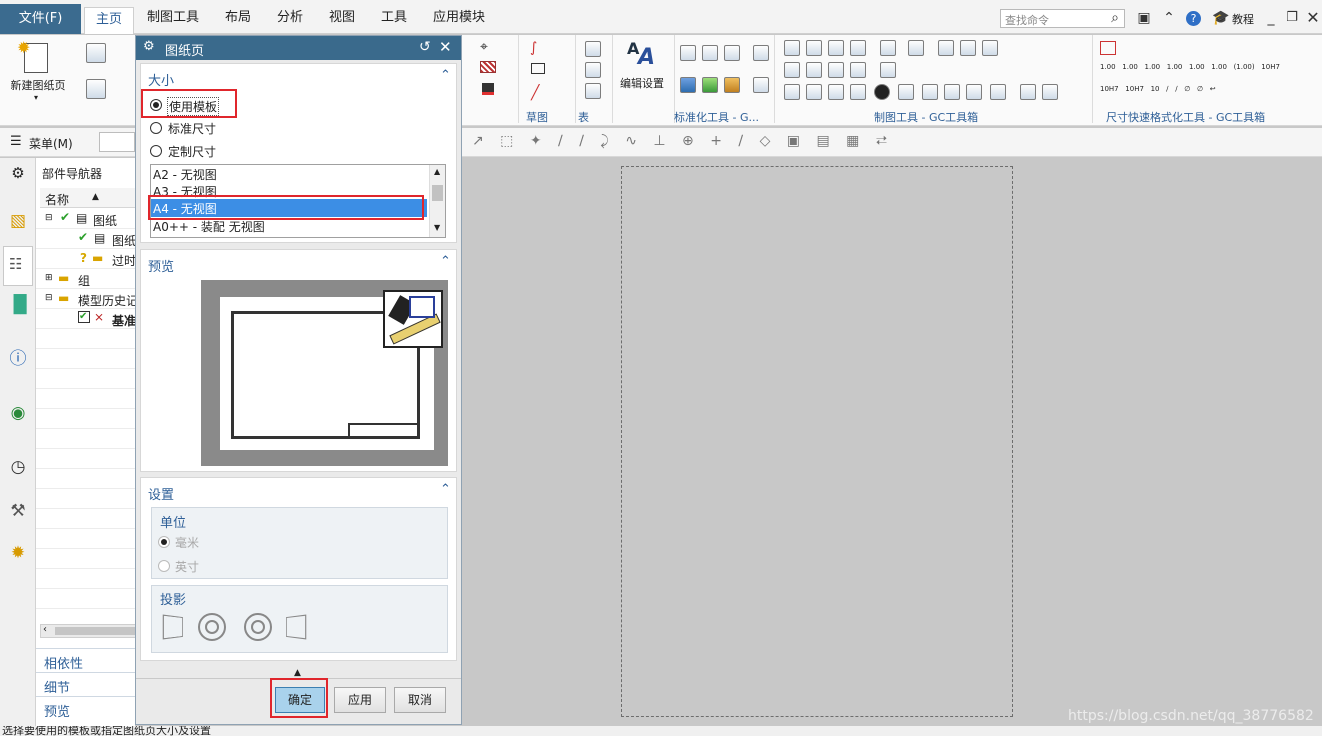  What do you see at coordinates (968, 48) in the screenshot?
I see `drafting-tool-8-icon` at bounding box center [968, 48].